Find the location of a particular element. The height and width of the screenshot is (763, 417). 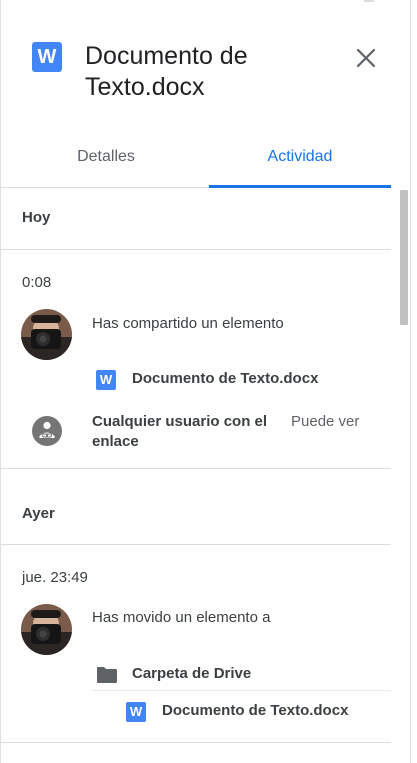

link-icon is located at coordinates (47, 431).